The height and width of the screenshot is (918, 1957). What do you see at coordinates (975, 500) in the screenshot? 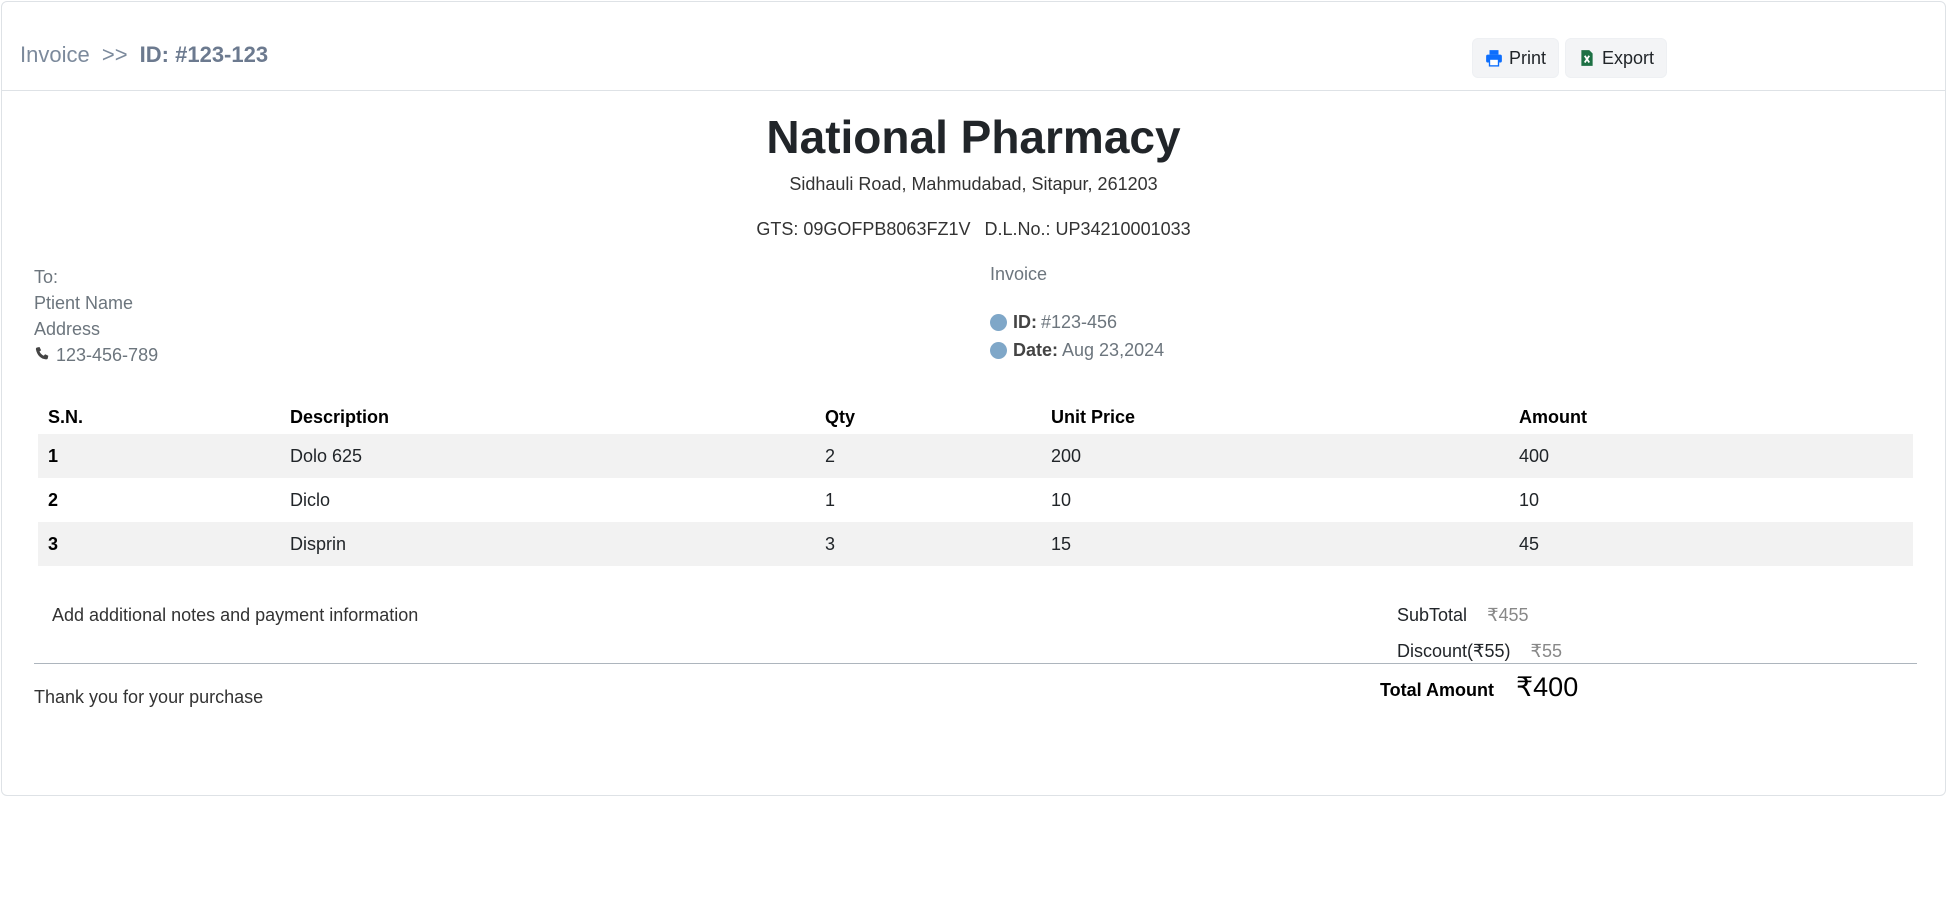
I see `table-row: 2 Diclo 1 10 10` at bounding box center [975, 500].